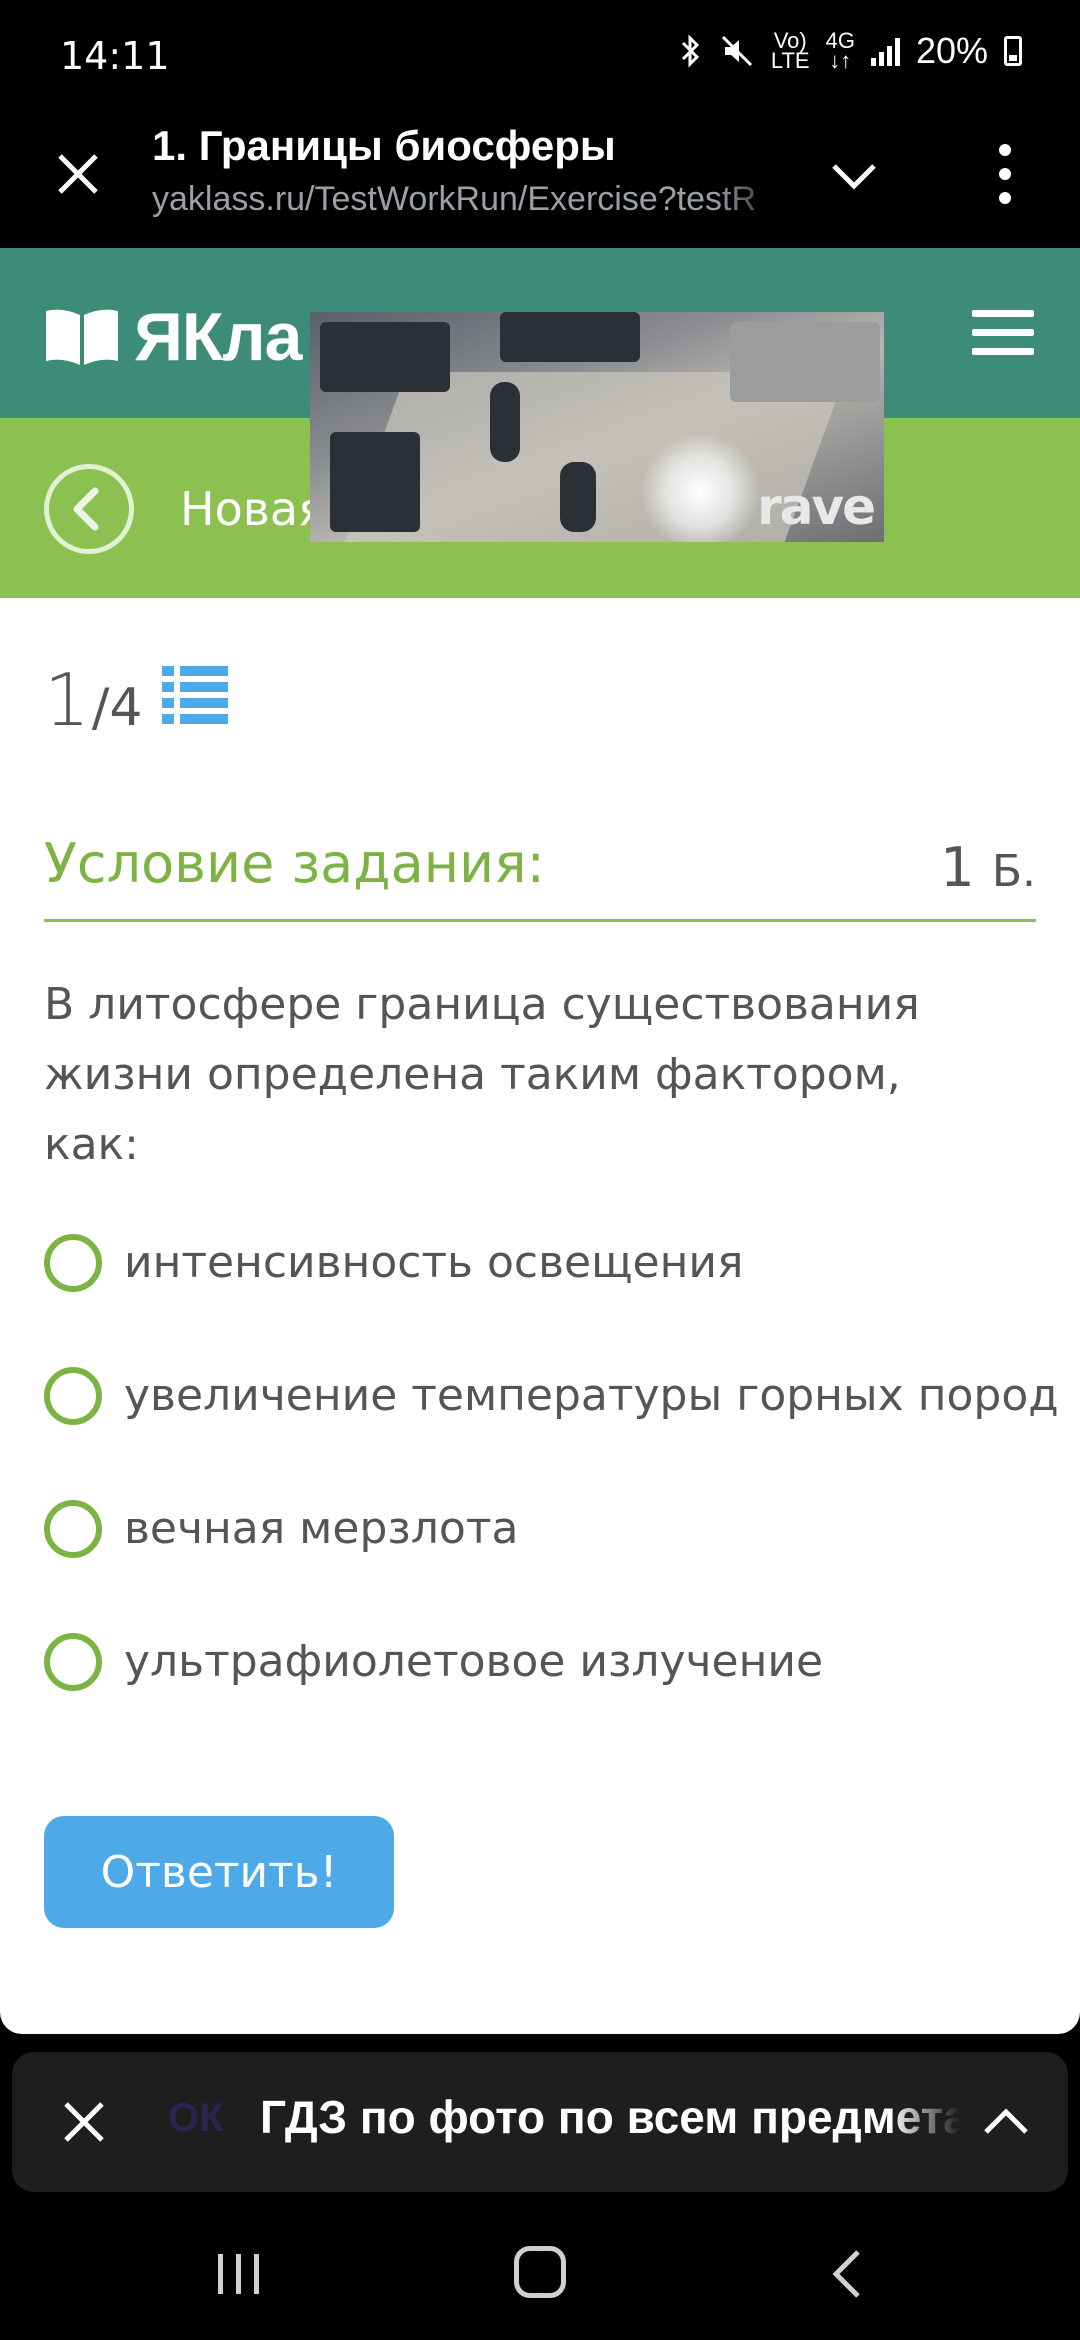  Describe the element at coordinates (82, 337) in the screenshot. I see `book-icon` at that location.